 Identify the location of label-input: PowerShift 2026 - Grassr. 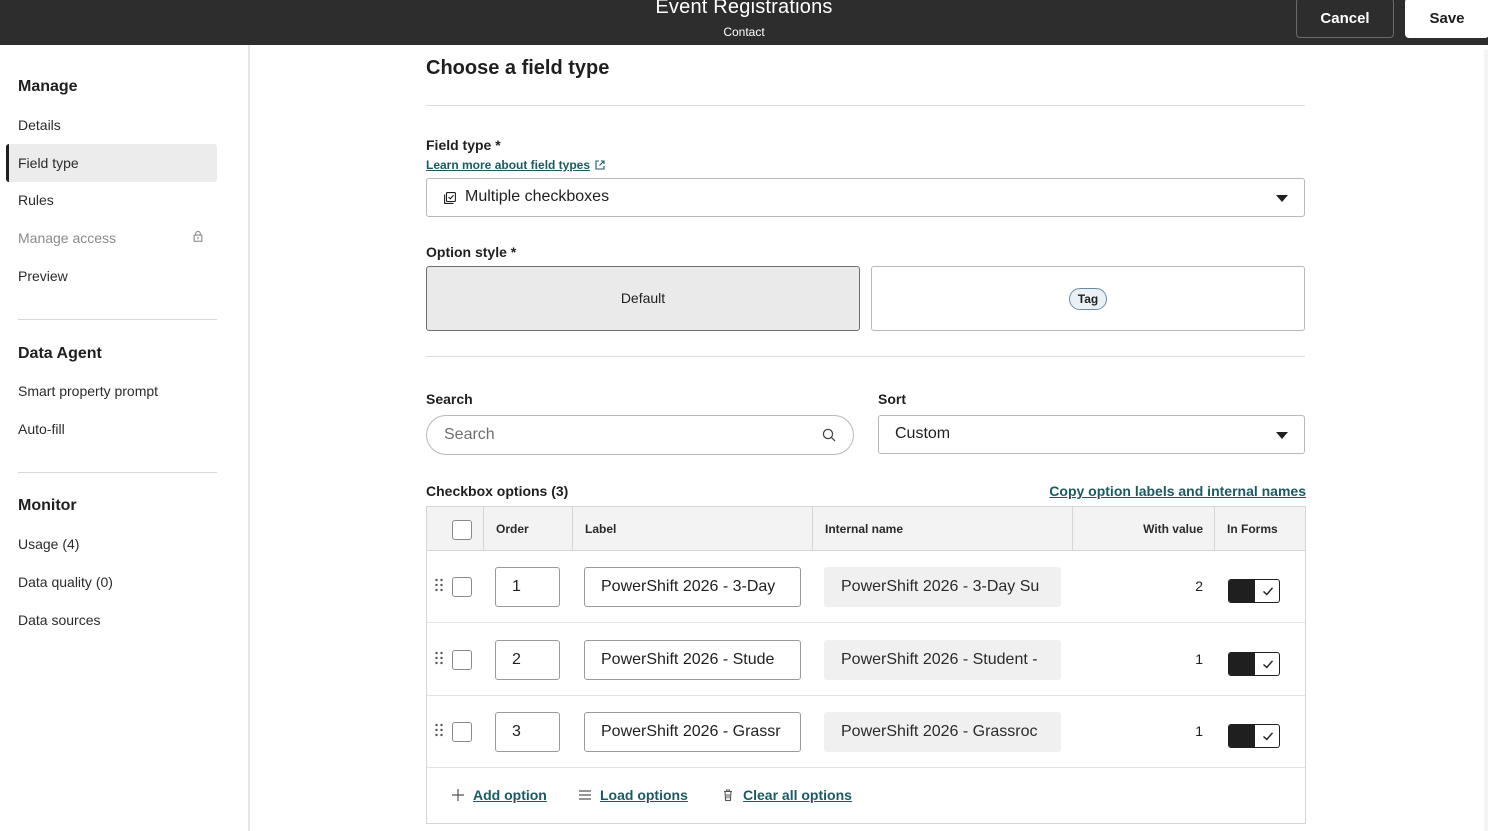
(692, 732).